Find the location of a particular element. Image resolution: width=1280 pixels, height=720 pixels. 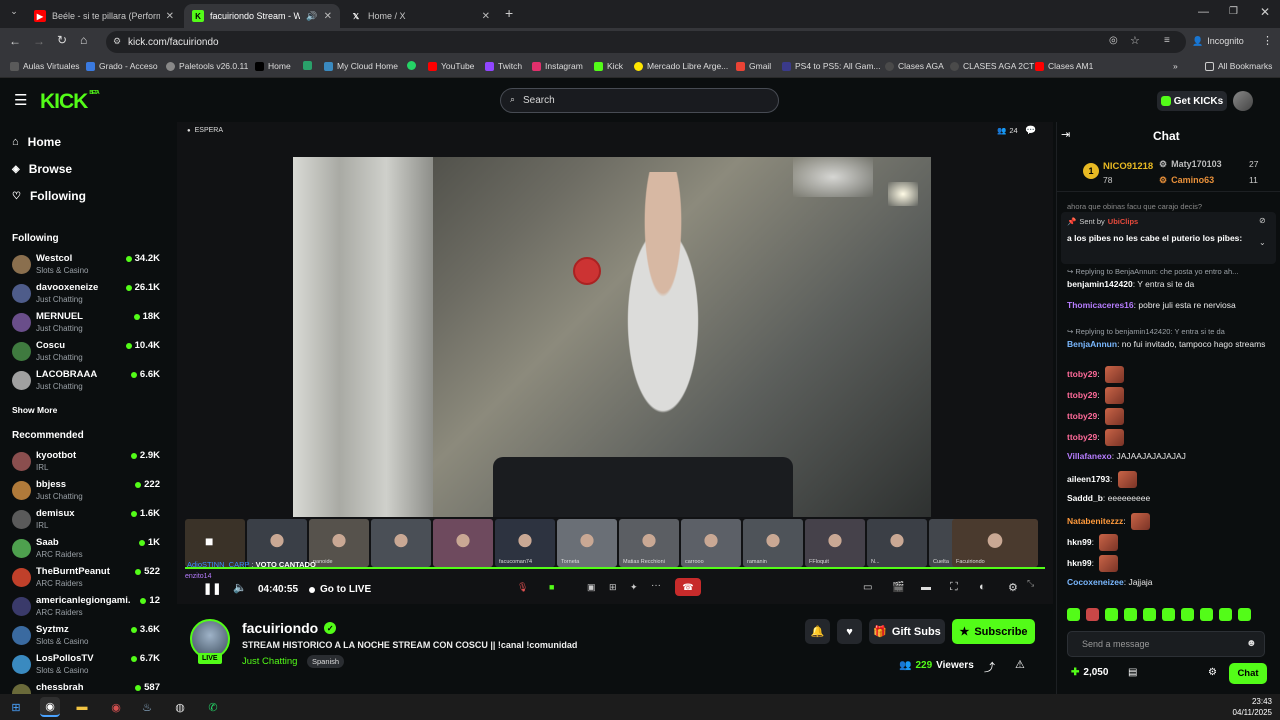

sidebar-channel-mernuel: MERNUEL Just Chatting 18K is located at coordinates (86, 324).